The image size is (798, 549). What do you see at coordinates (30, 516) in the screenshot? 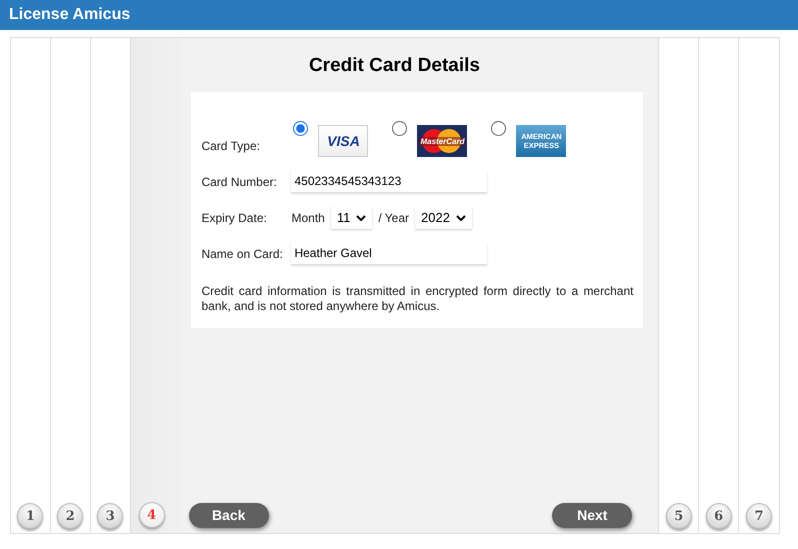
I see `step-button: 1` at bounding box center [30, 516].